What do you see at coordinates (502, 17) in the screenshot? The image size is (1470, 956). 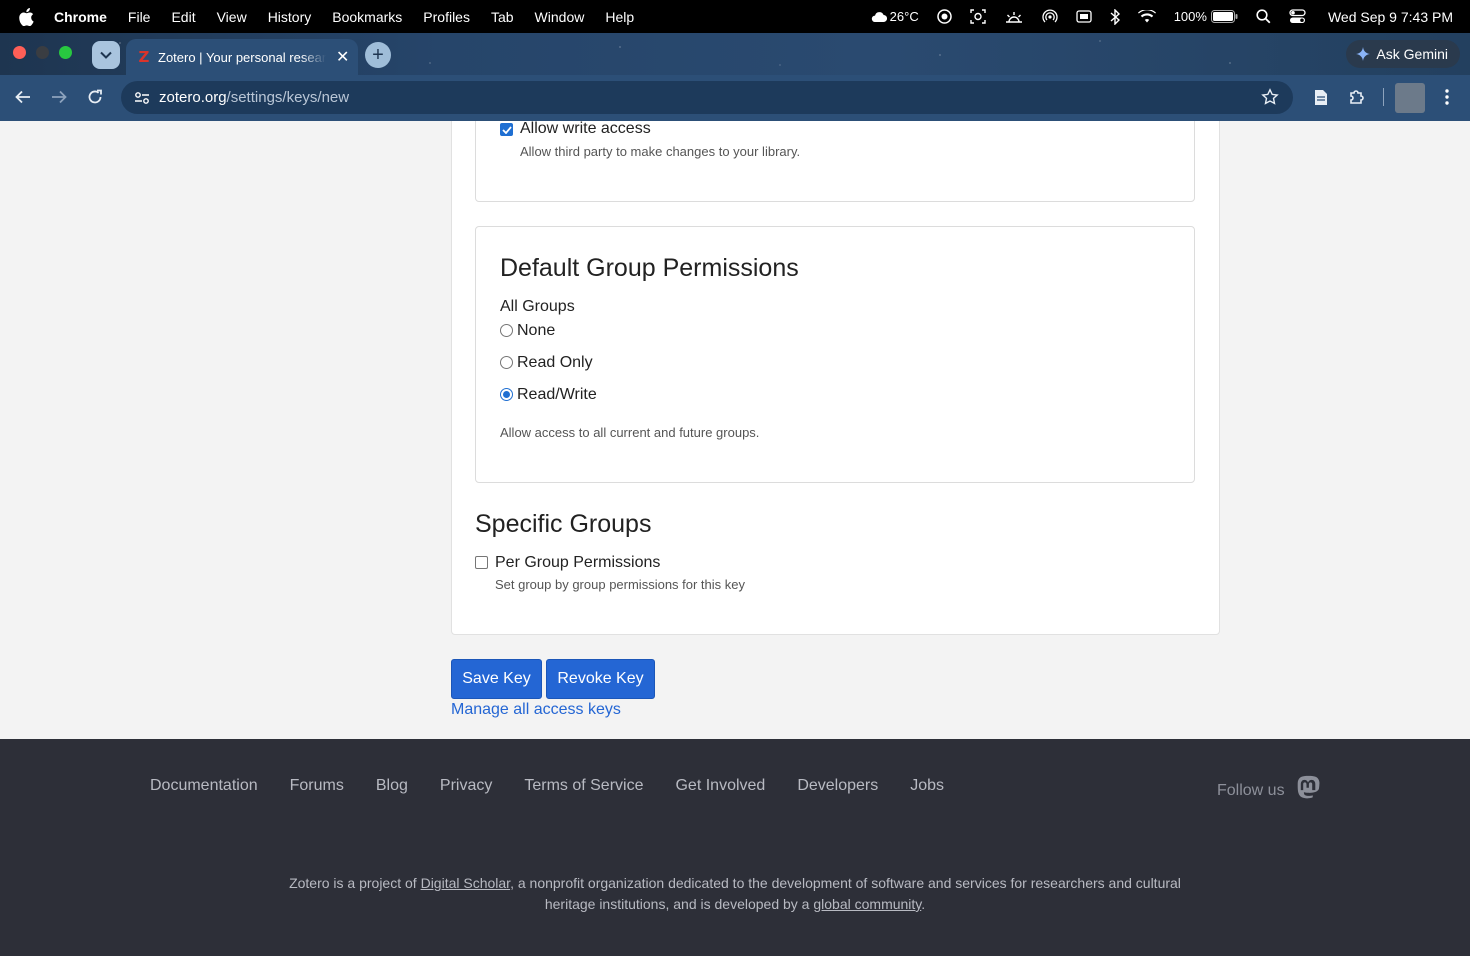 I see `menu-tab: Tab` at bounding box center [502, 17].